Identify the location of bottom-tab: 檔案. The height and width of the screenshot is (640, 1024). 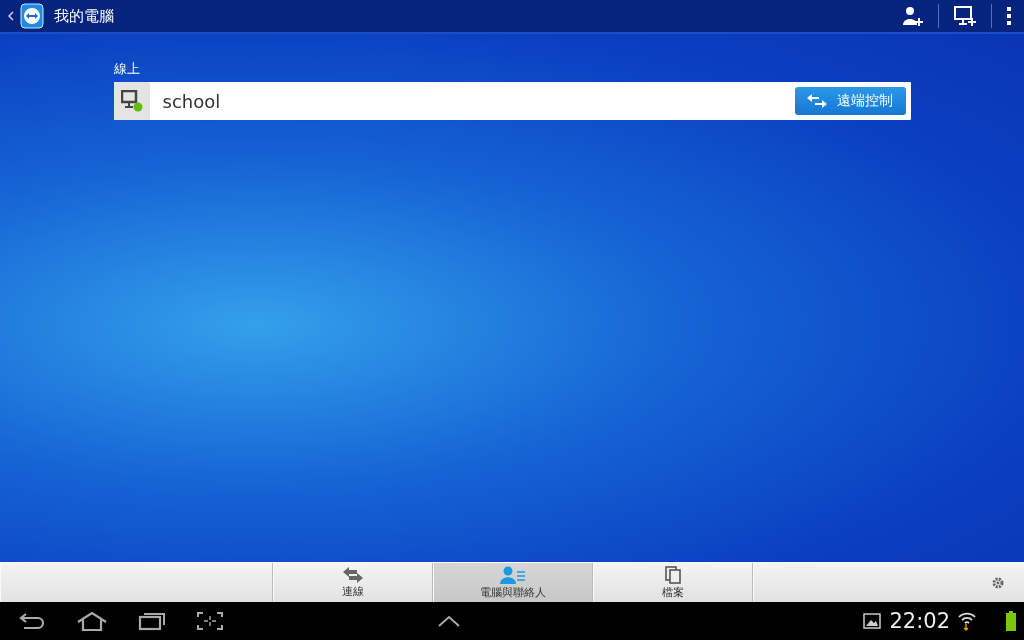
(673, 582).